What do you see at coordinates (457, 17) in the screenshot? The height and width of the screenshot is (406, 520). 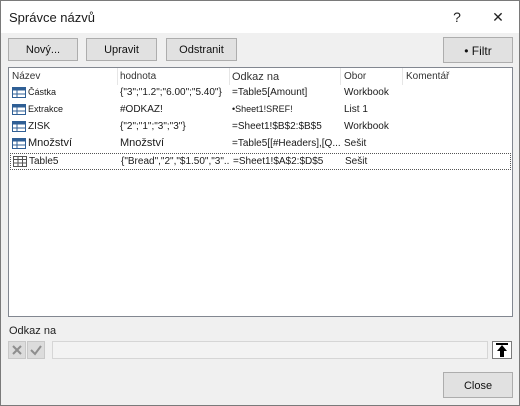 I see `help-button: ?` at bounding box center [457, 17].